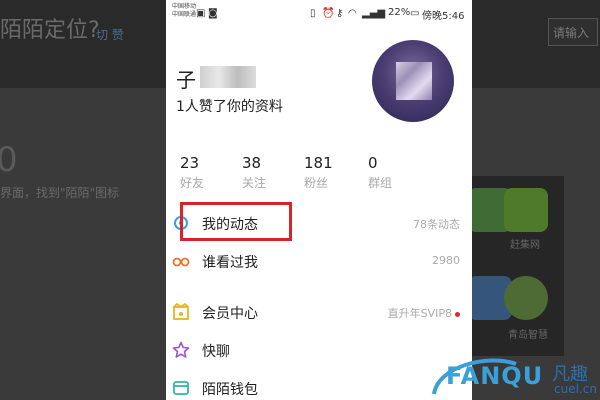  I want to click on menu-label: 陌陌钱包, so click(230, 390).